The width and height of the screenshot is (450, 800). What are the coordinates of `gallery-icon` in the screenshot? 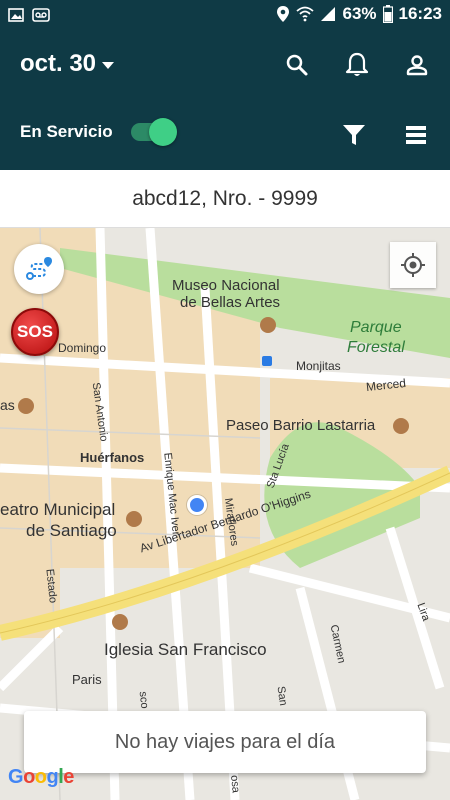 It's located at (16, 15).